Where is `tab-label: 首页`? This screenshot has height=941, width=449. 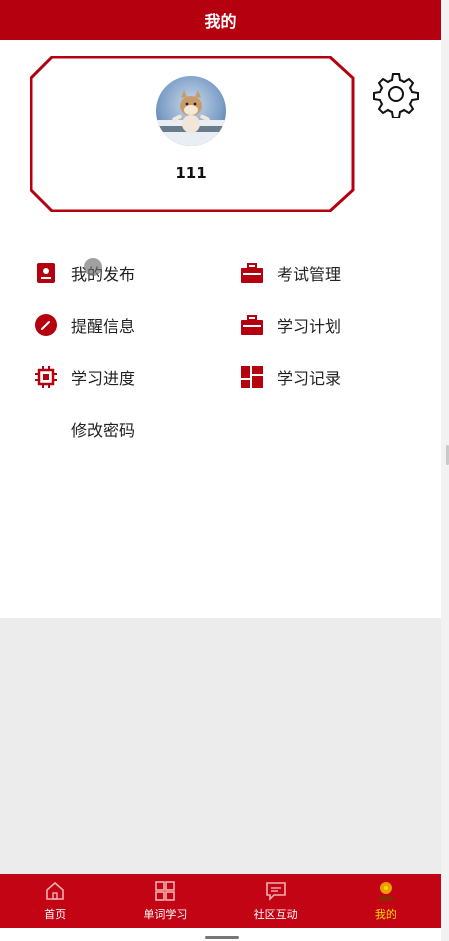
tab-label: 首页 is located at coordinates (55, 914).